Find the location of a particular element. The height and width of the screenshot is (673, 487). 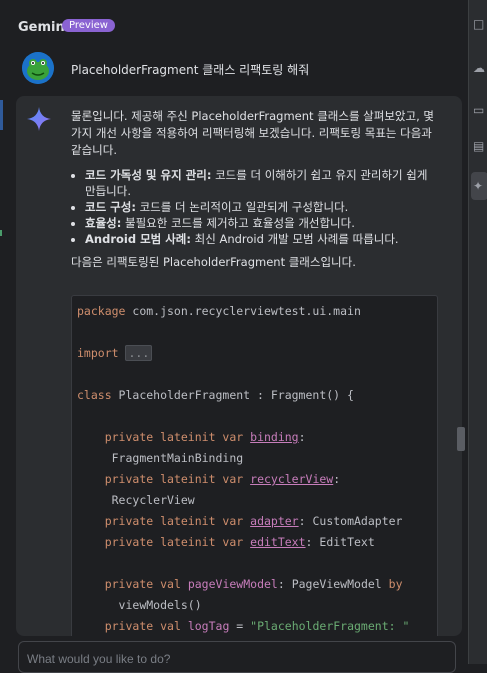

goal-text: 최신 Android 개발 모범 사례를 따릅니다. is located at coordinates (295, 239).